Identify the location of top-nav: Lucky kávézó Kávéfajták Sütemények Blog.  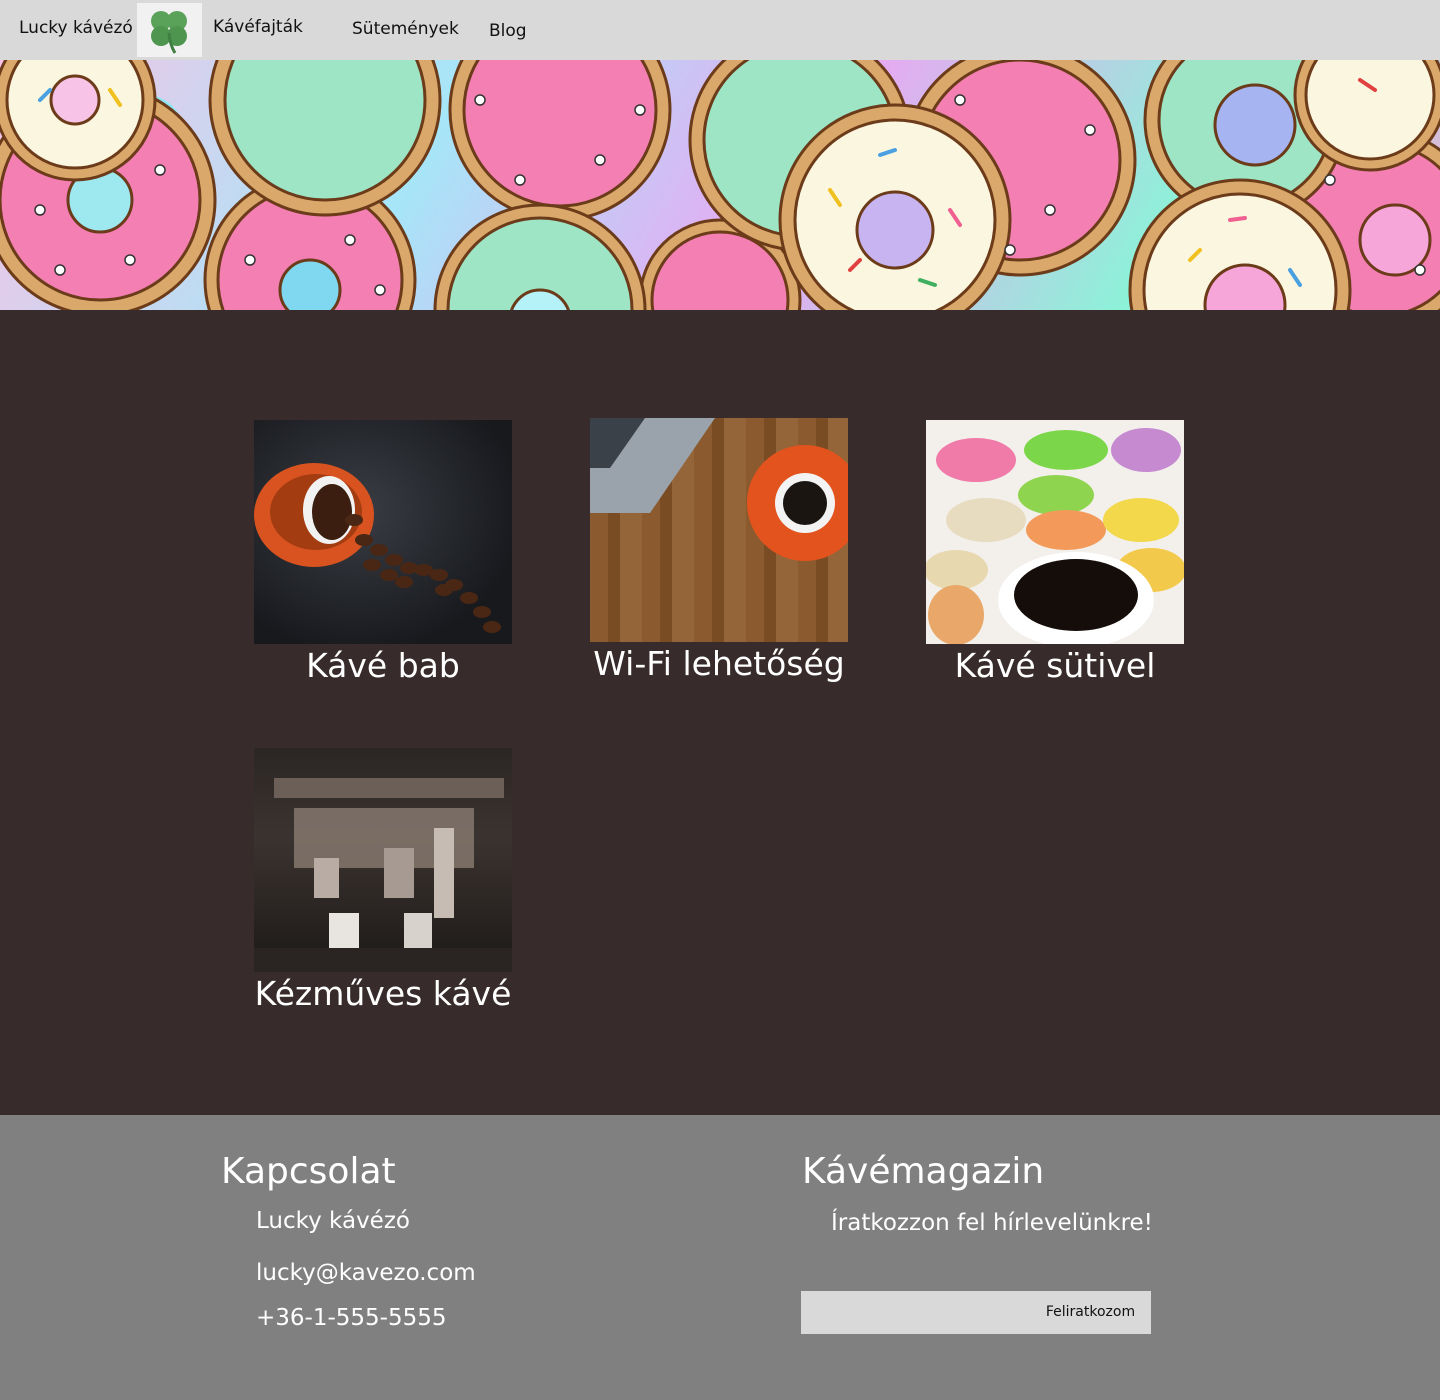
(720, 30).